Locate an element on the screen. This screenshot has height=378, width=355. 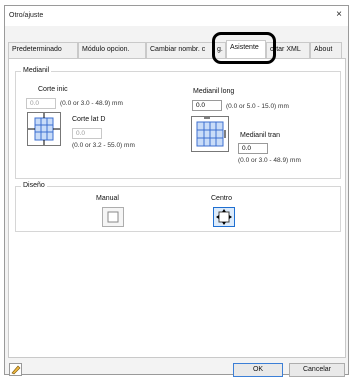
tab-about: About is located at coordinates (326, 50).